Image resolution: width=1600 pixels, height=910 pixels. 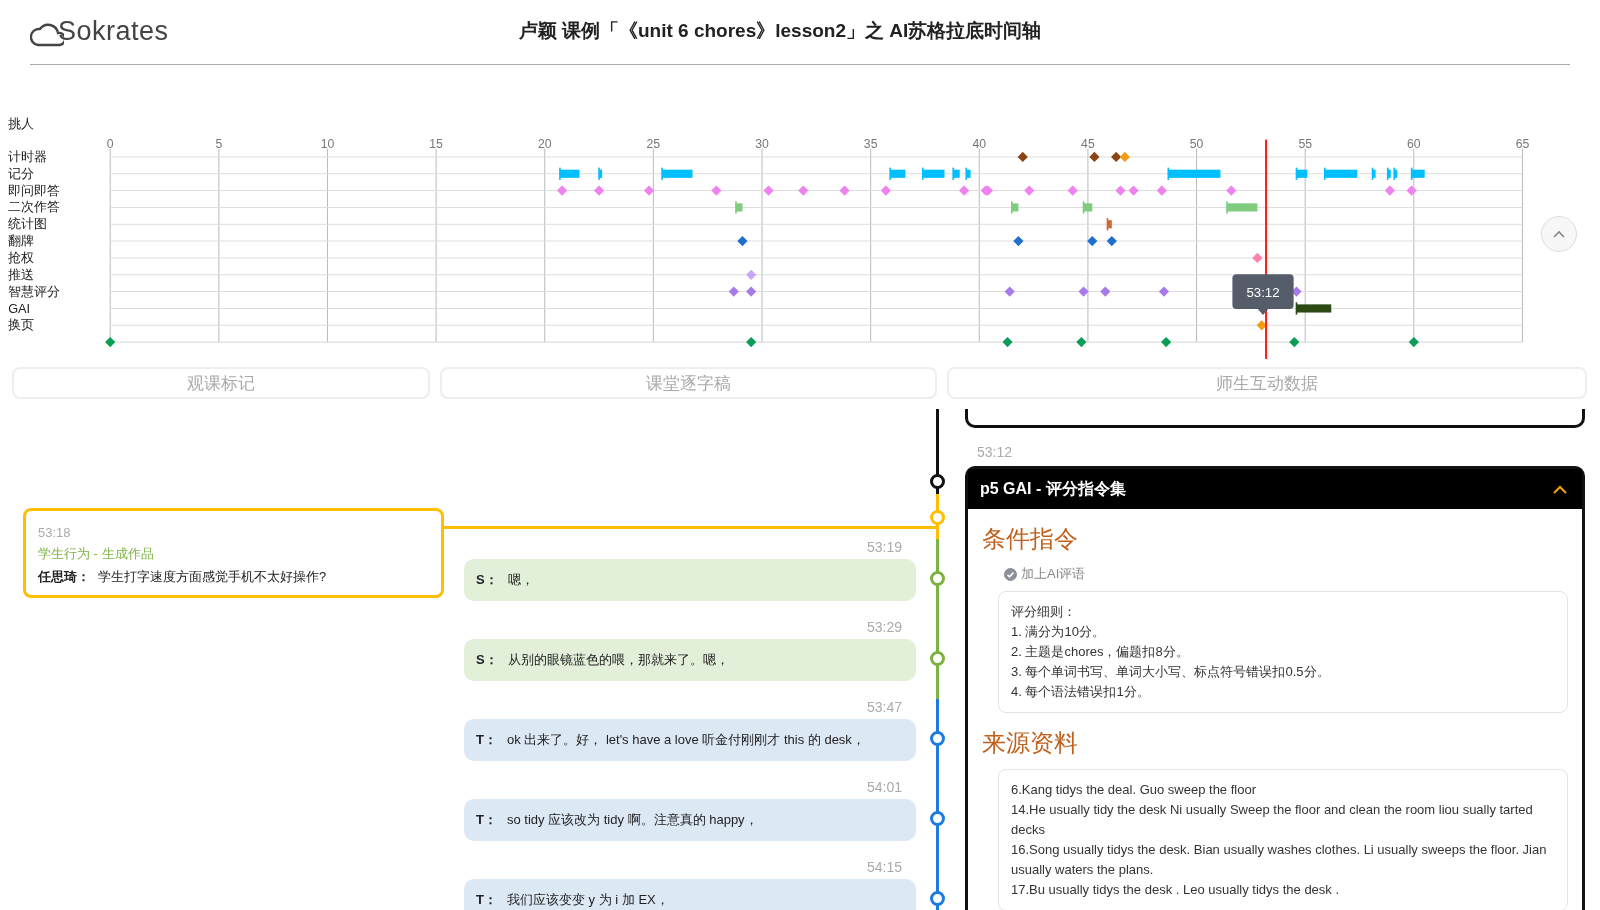 What do you see at coordinates (1176, 890) in the screenshot?
I see `source-line: 17.Bu usually tidys the desk . Leo usually tidys the desk .` at bounding box center [1176, 890].